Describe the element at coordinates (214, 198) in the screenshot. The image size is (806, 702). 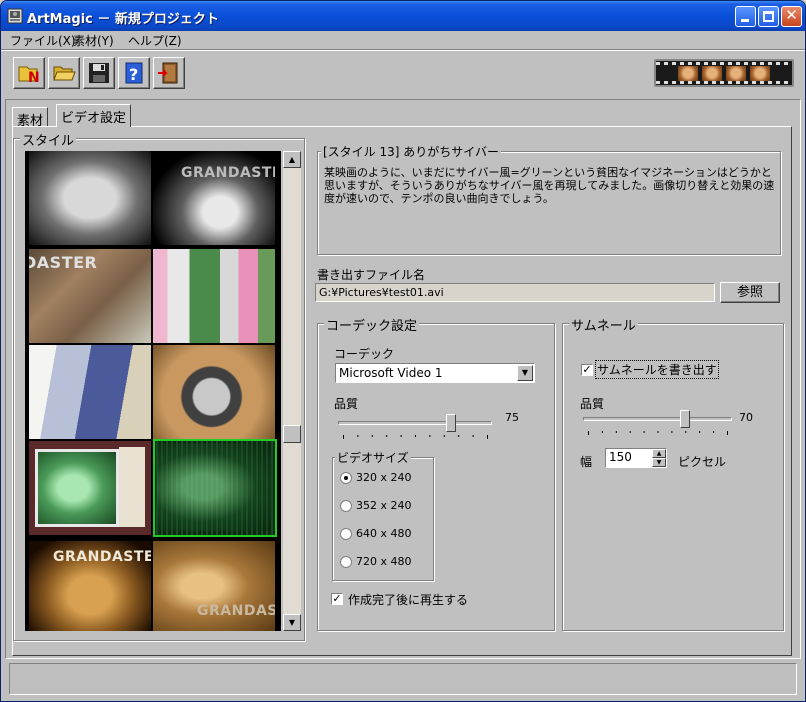
I see `style-thumbnail-2: GRANDASTER` at that location.